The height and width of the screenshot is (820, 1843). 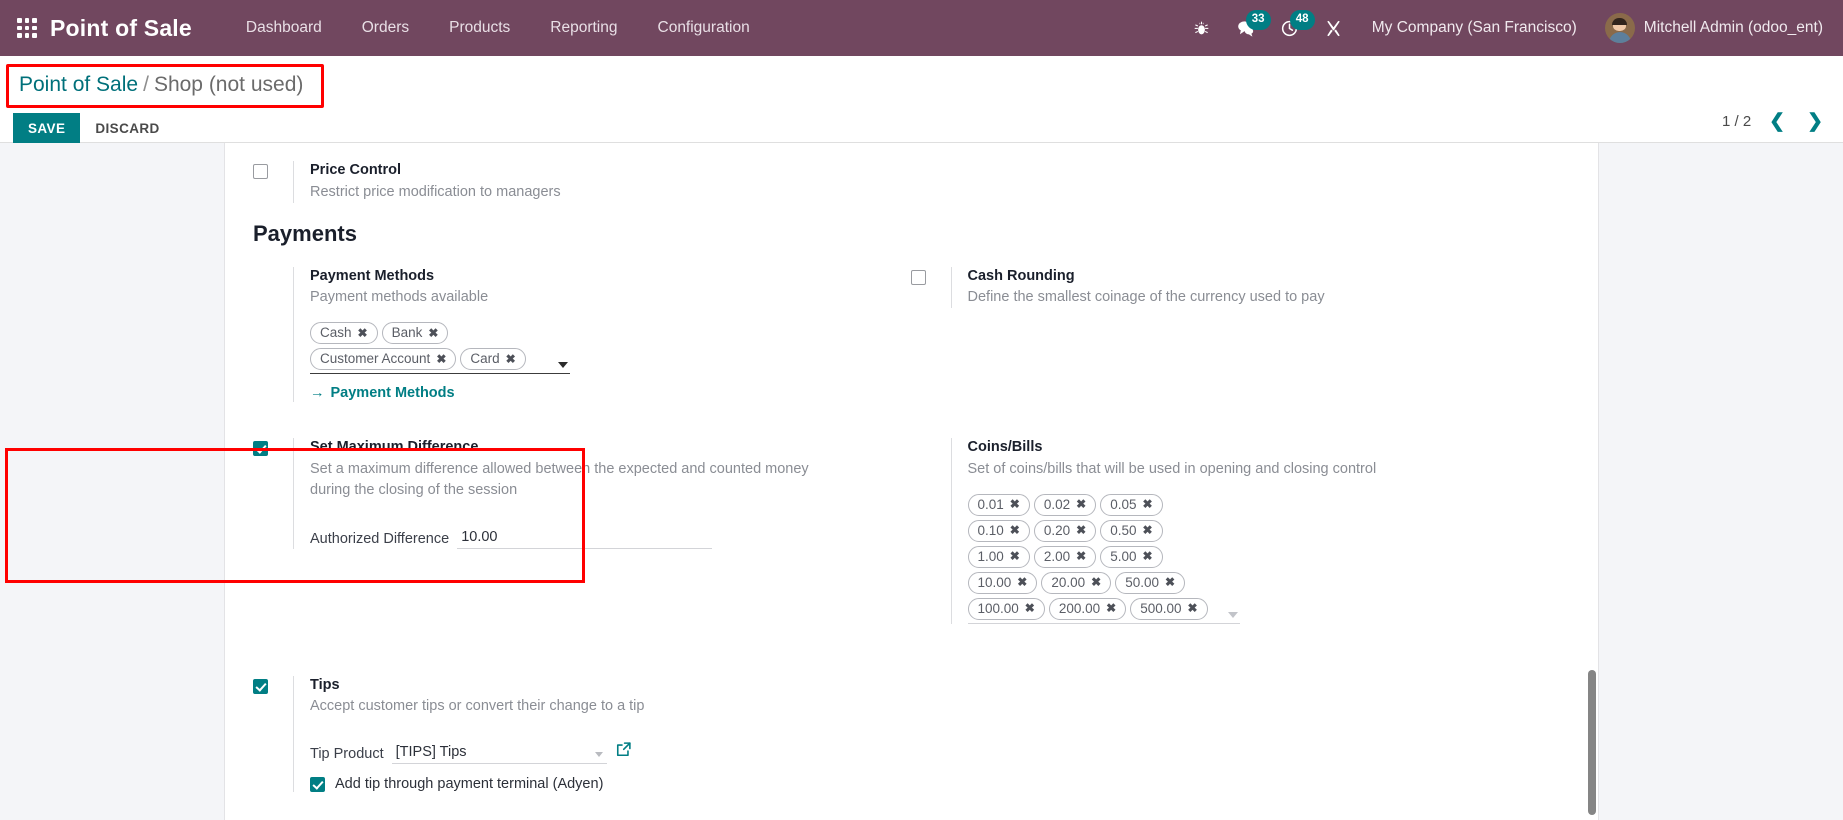 What do you see at coordinates (990, 556) in the screenshot?
I see `tag-label: 1.00` at bounding box center [990, 556].